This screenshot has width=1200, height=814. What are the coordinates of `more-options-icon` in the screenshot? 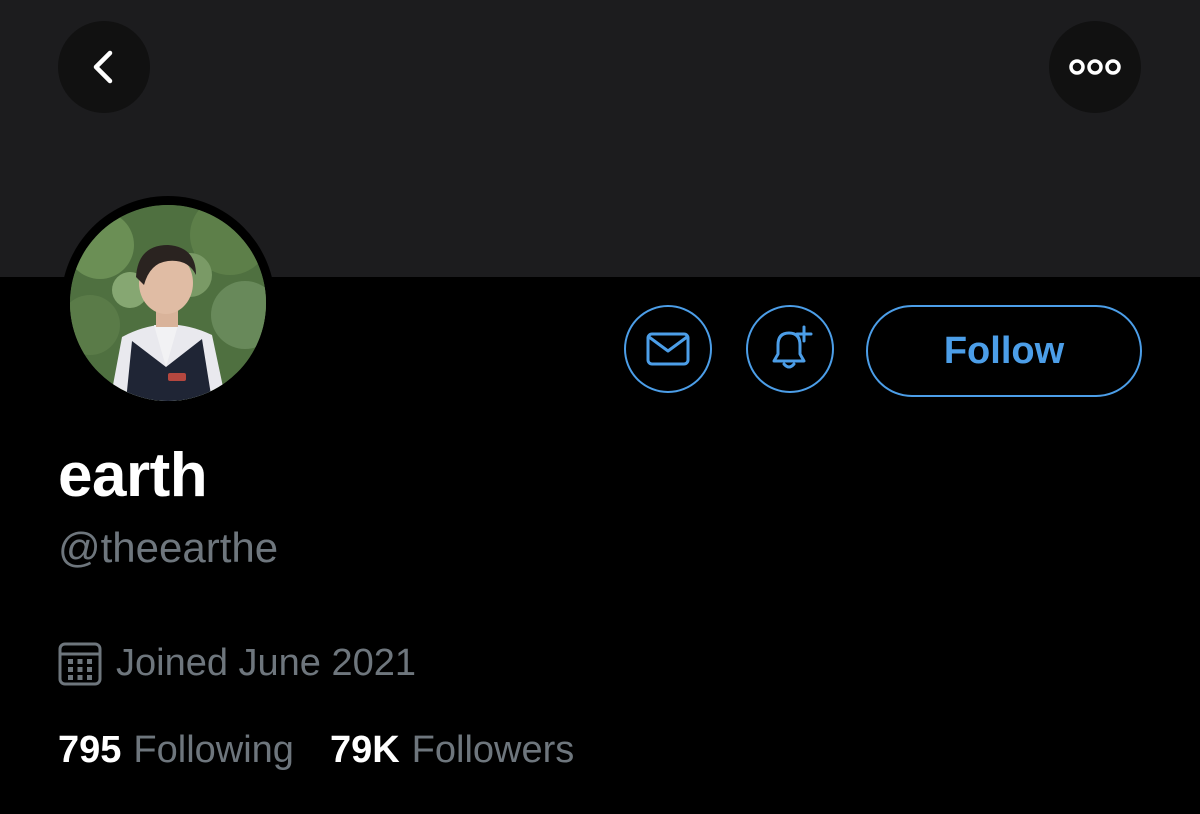 It's located at (1095, 67).